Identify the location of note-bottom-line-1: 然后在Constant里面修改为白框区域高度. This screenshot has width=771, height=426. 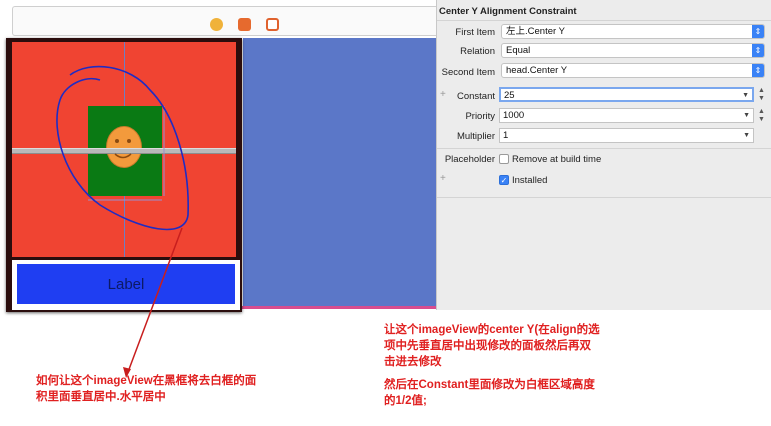
(489, 385).